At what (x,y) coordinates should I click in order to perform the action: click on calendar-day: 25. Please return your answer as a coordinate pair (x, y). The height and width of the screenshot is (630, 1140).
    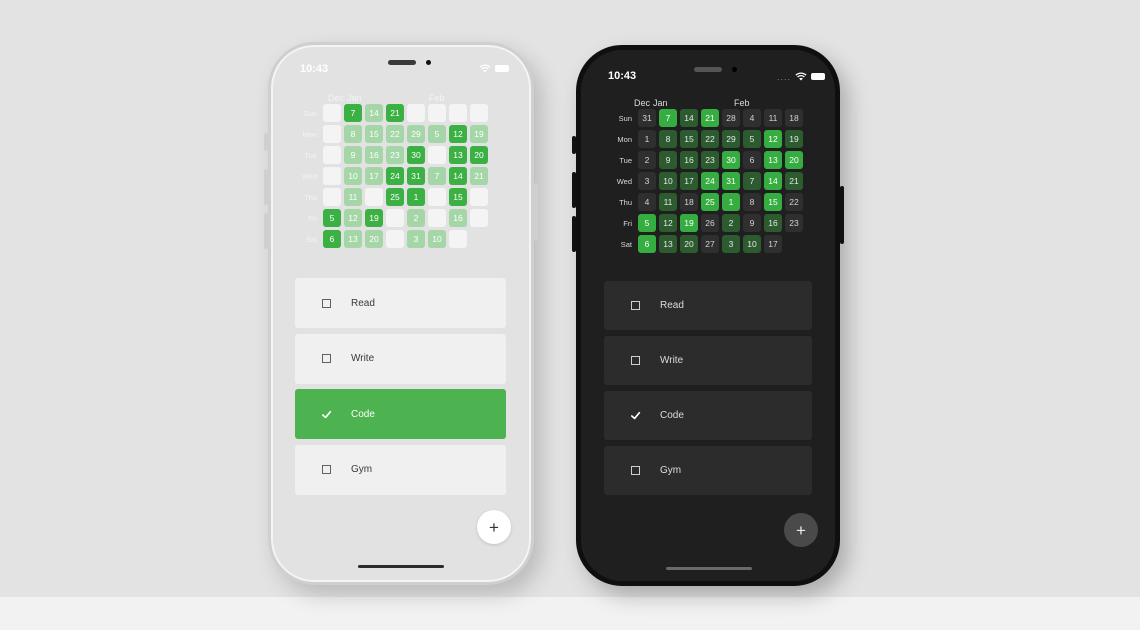
    Looking at the image, I should click on (395, 197).